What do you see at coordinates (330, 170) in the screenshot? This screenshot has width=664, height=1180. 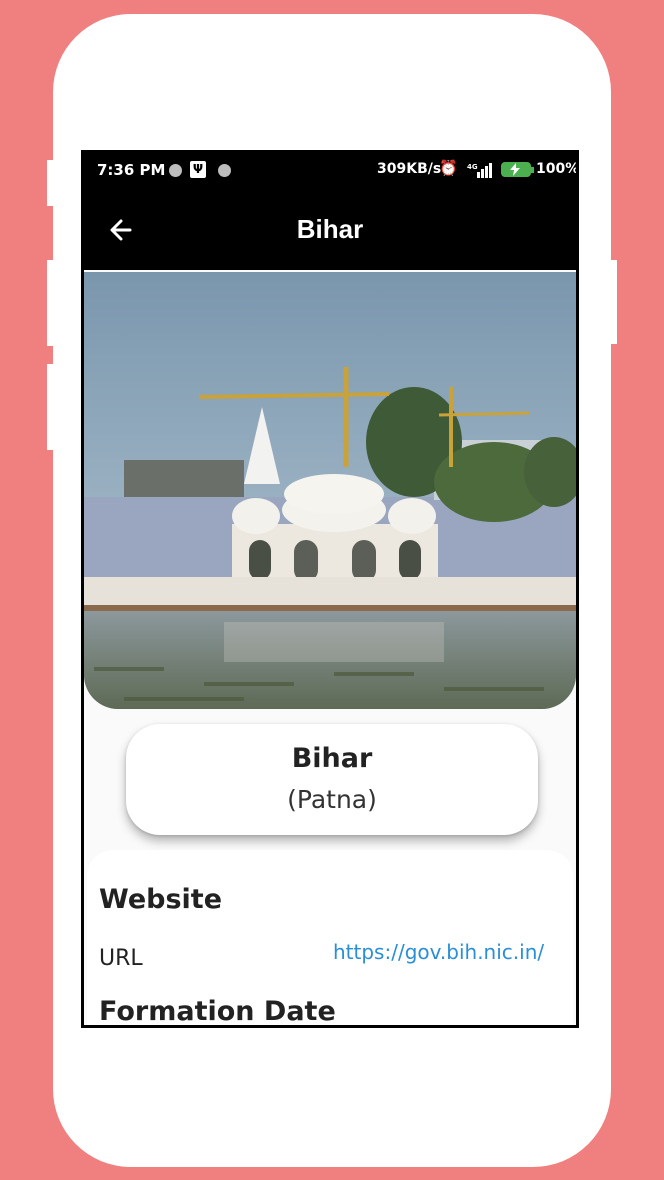 I see `status-bar: 7:36 PM Ψ 309KB/s ⏰ 4G 100%` at bounding box center [330, 170].